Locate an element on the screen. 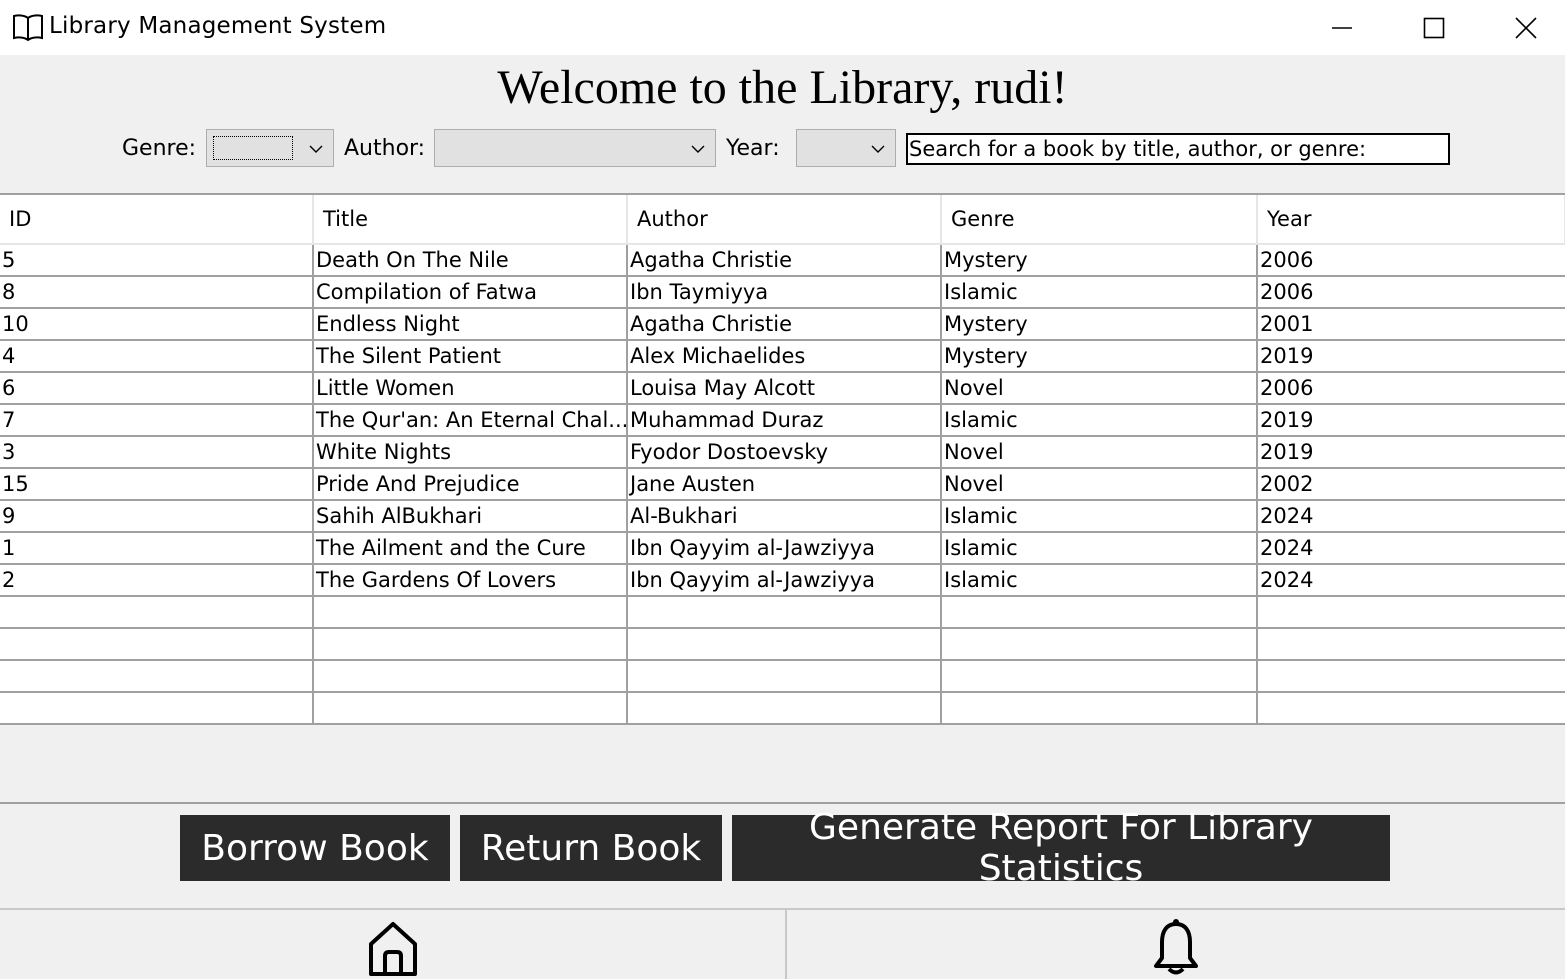 This screenshot has height=979, width=1565. title-bar: Library Management System is located at coordinates (782, 27).